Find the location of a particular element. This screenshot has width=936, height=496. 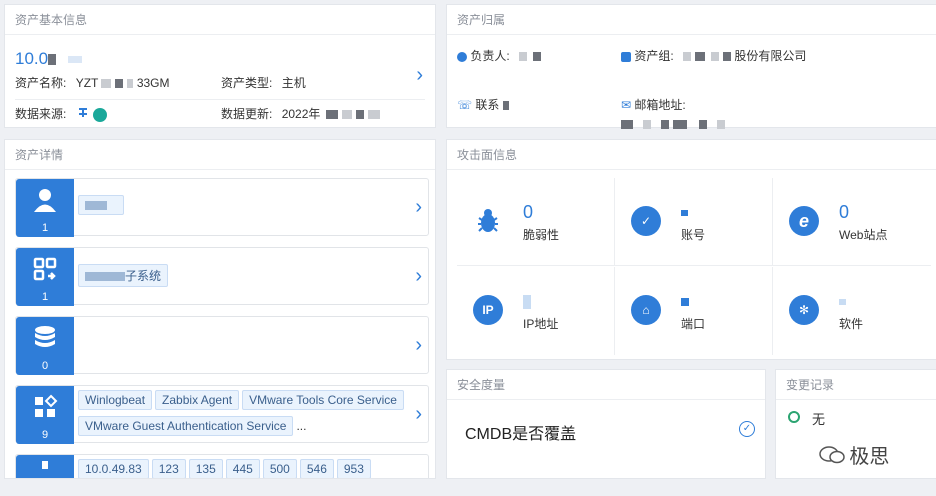

cmdb-coverage-label: CMDB是否覆盖 is located at coordinates (521, 434).